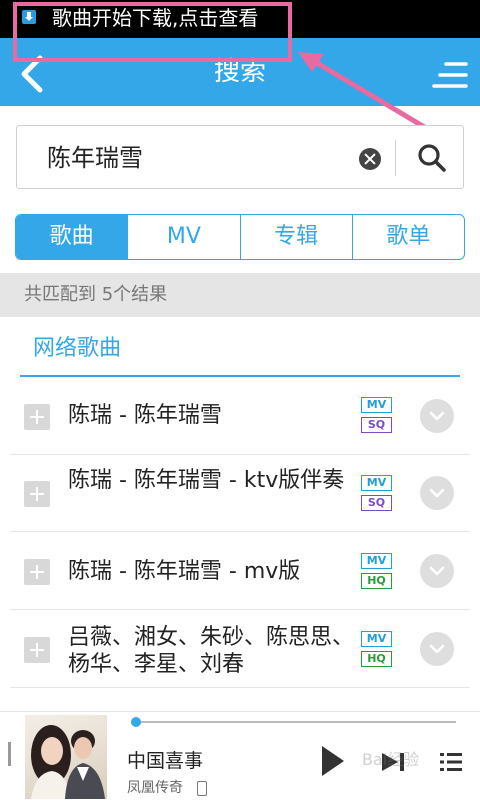 The height and width of the screenshot is (800, 480). What do you see at coordinates (451, 762) in the screenshot?
I see `playlist-icon` at bounding box center [451, 762].